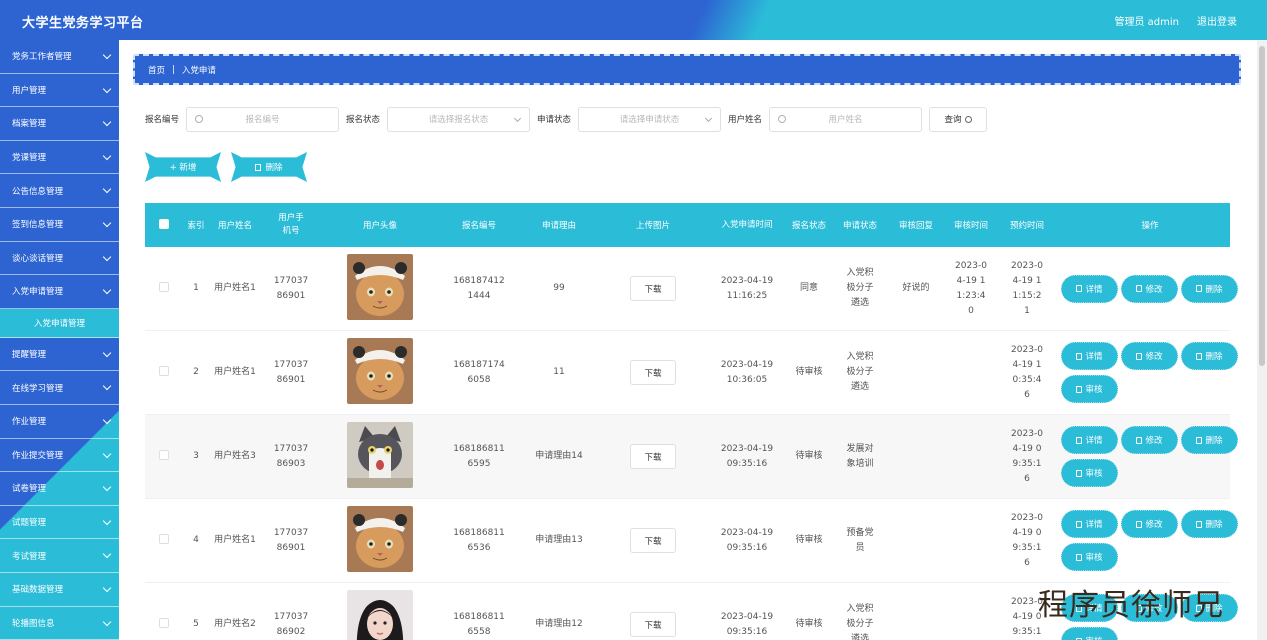 This screenshot has width=1267, height=640. I want to click on trash-icon, so click(258, 167).